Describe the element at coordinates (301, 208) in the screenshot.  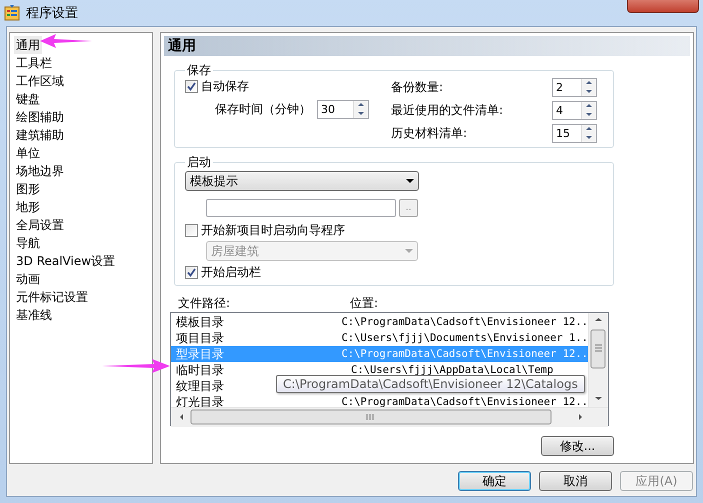
I see `path-field` at that location.